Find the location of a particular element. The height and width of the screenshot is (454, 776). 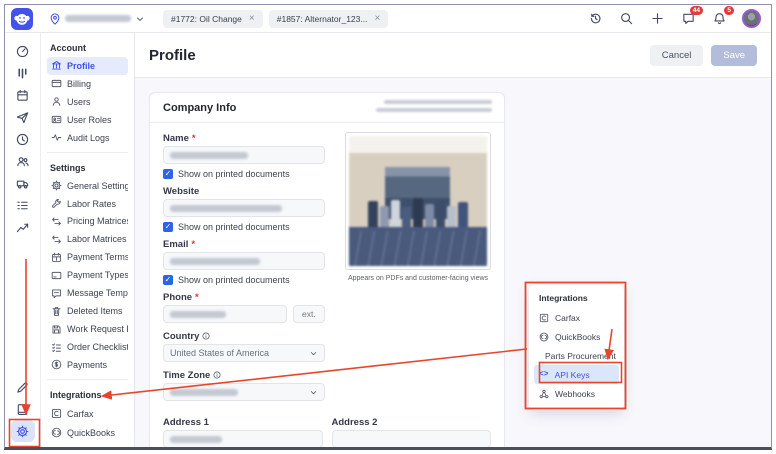

sidebar-item-general-settings: General Settings is located at coordinates (87, 186).